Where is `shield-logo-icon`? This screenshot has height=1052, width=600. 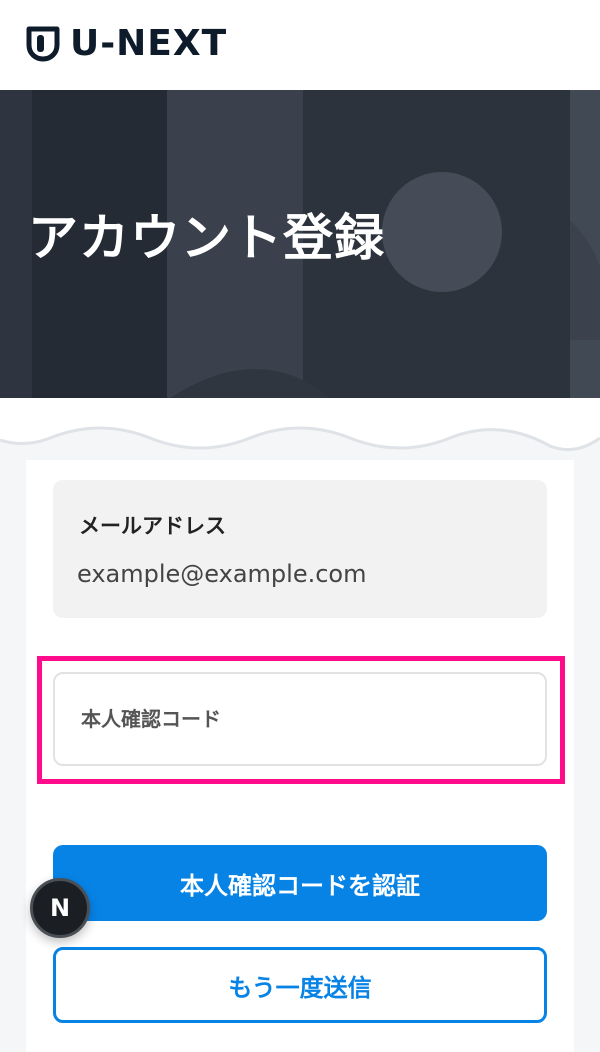
shield-logo-icon is located at coordinates (43, 44).